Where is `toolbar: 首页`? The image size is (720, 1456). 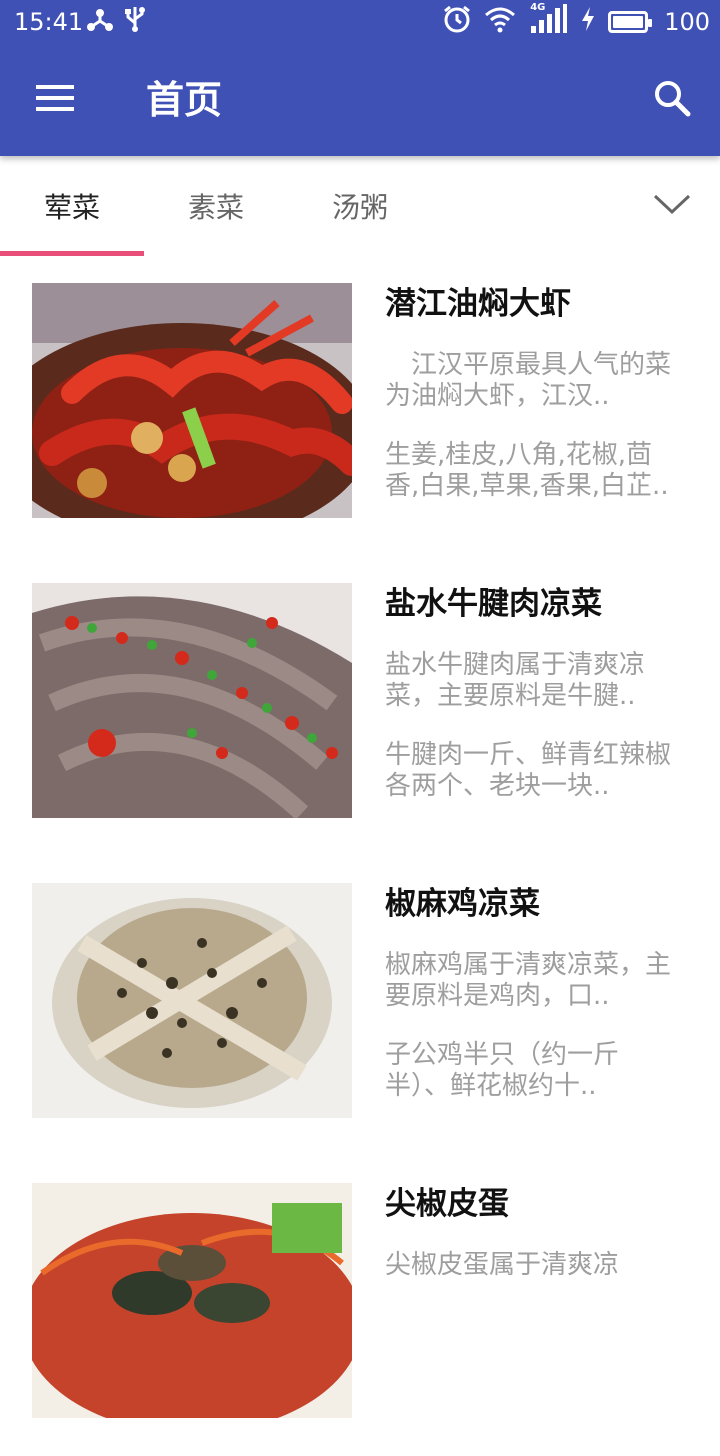
toolbar: 首页 is located at coordinates (360, 100).